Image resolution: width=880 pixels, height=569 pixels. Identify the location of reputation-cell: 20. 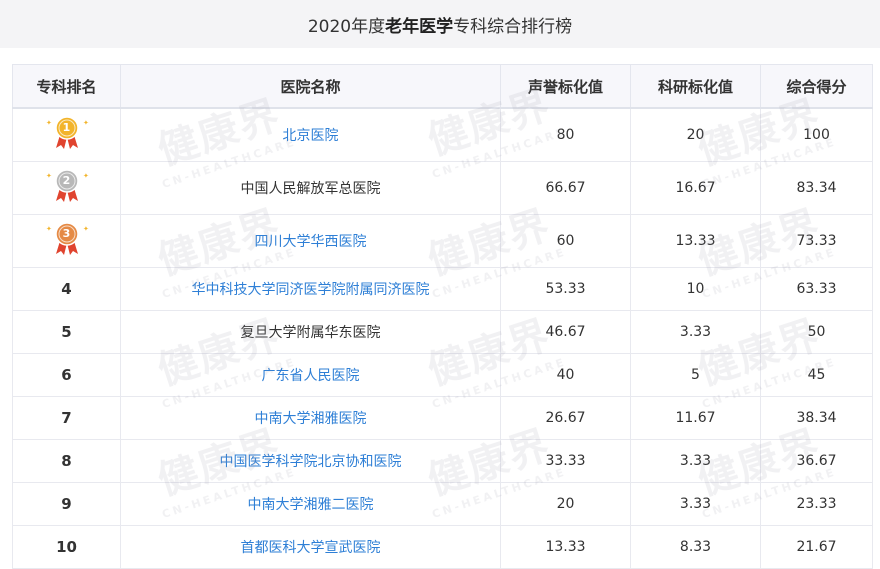
(565, 504).